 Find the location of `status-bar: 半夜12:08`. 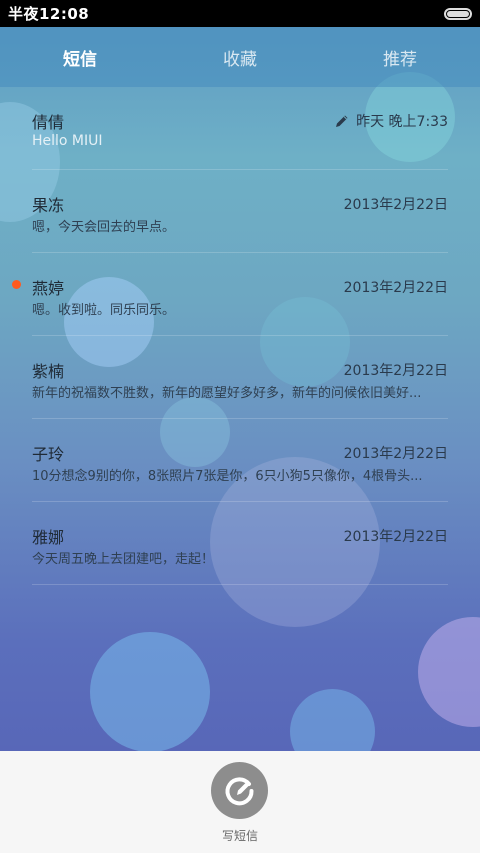

status-bar: 半夜12:08 is located at coordinates (240, 13).